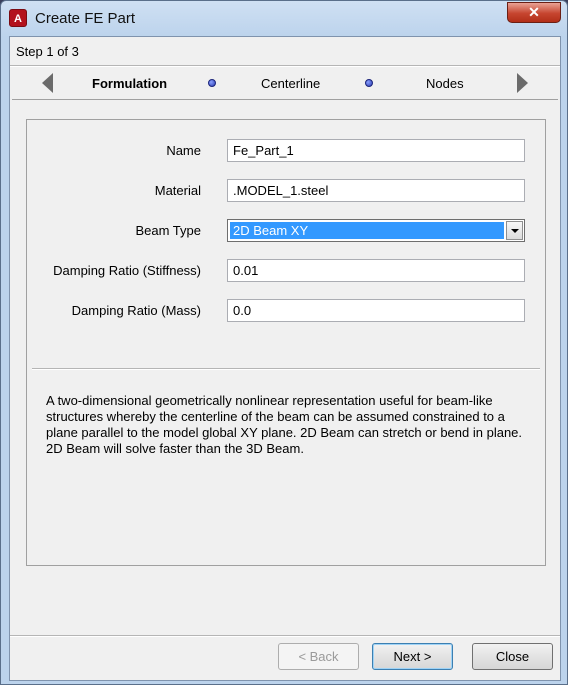 The height and width of the screenshot is (685, 568). I want to click on step-nodes: Nodes, so click(445, 83).